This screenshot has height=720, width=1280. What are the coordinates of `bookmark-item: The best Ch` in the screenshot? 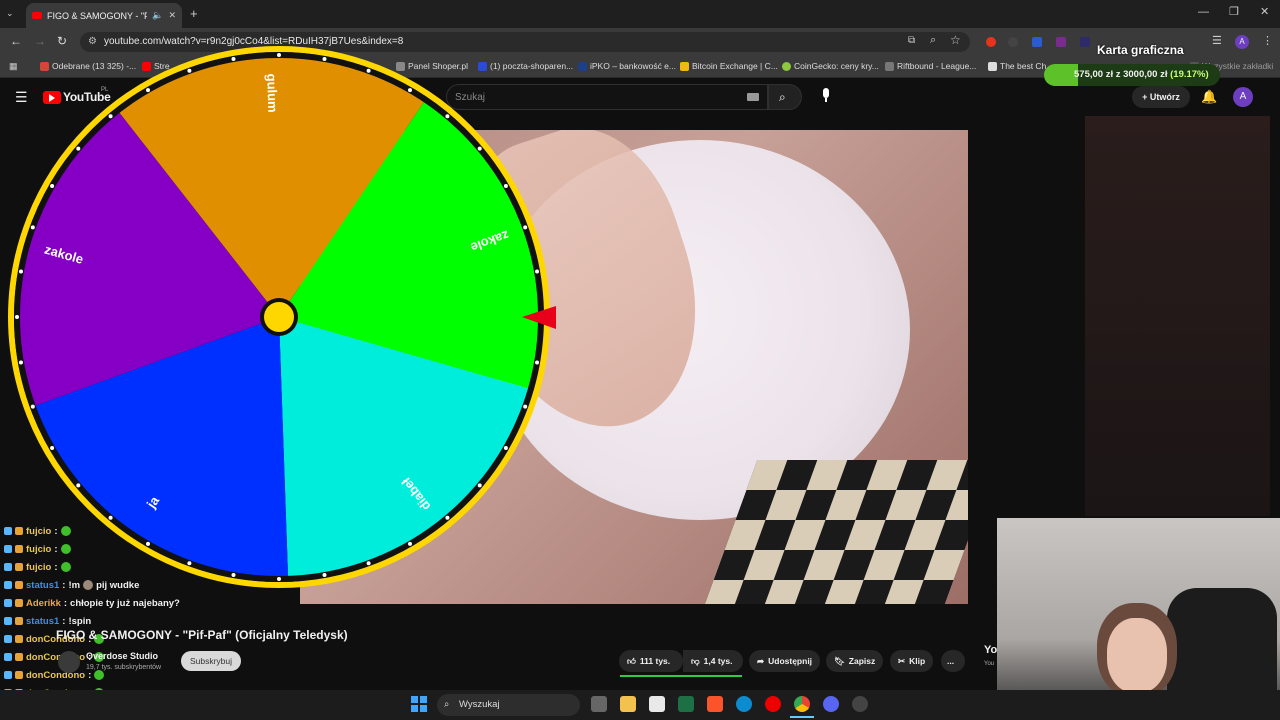 It's located at (1017, 66).